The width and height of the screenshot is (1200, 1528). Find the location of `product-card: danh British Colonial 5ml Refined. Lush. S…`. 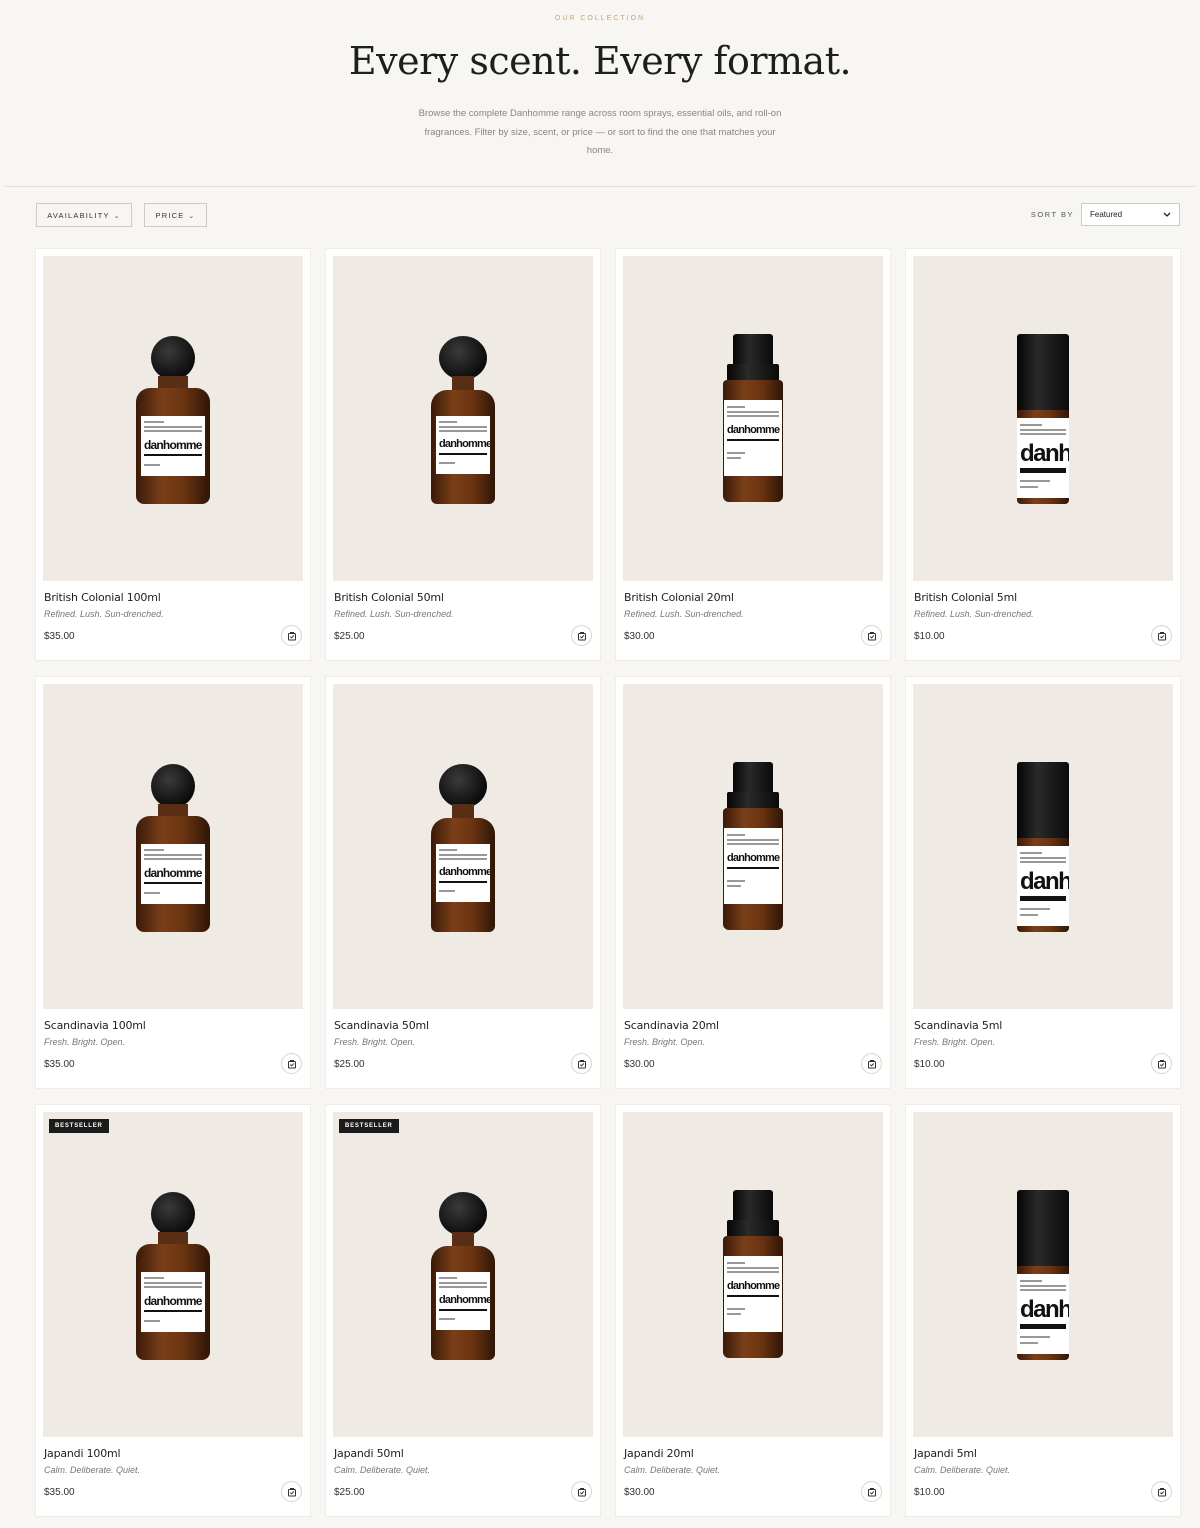

product-card: danh British Colonial 5ml Refined. Lush. S… is located at coordinates (1043, 454).